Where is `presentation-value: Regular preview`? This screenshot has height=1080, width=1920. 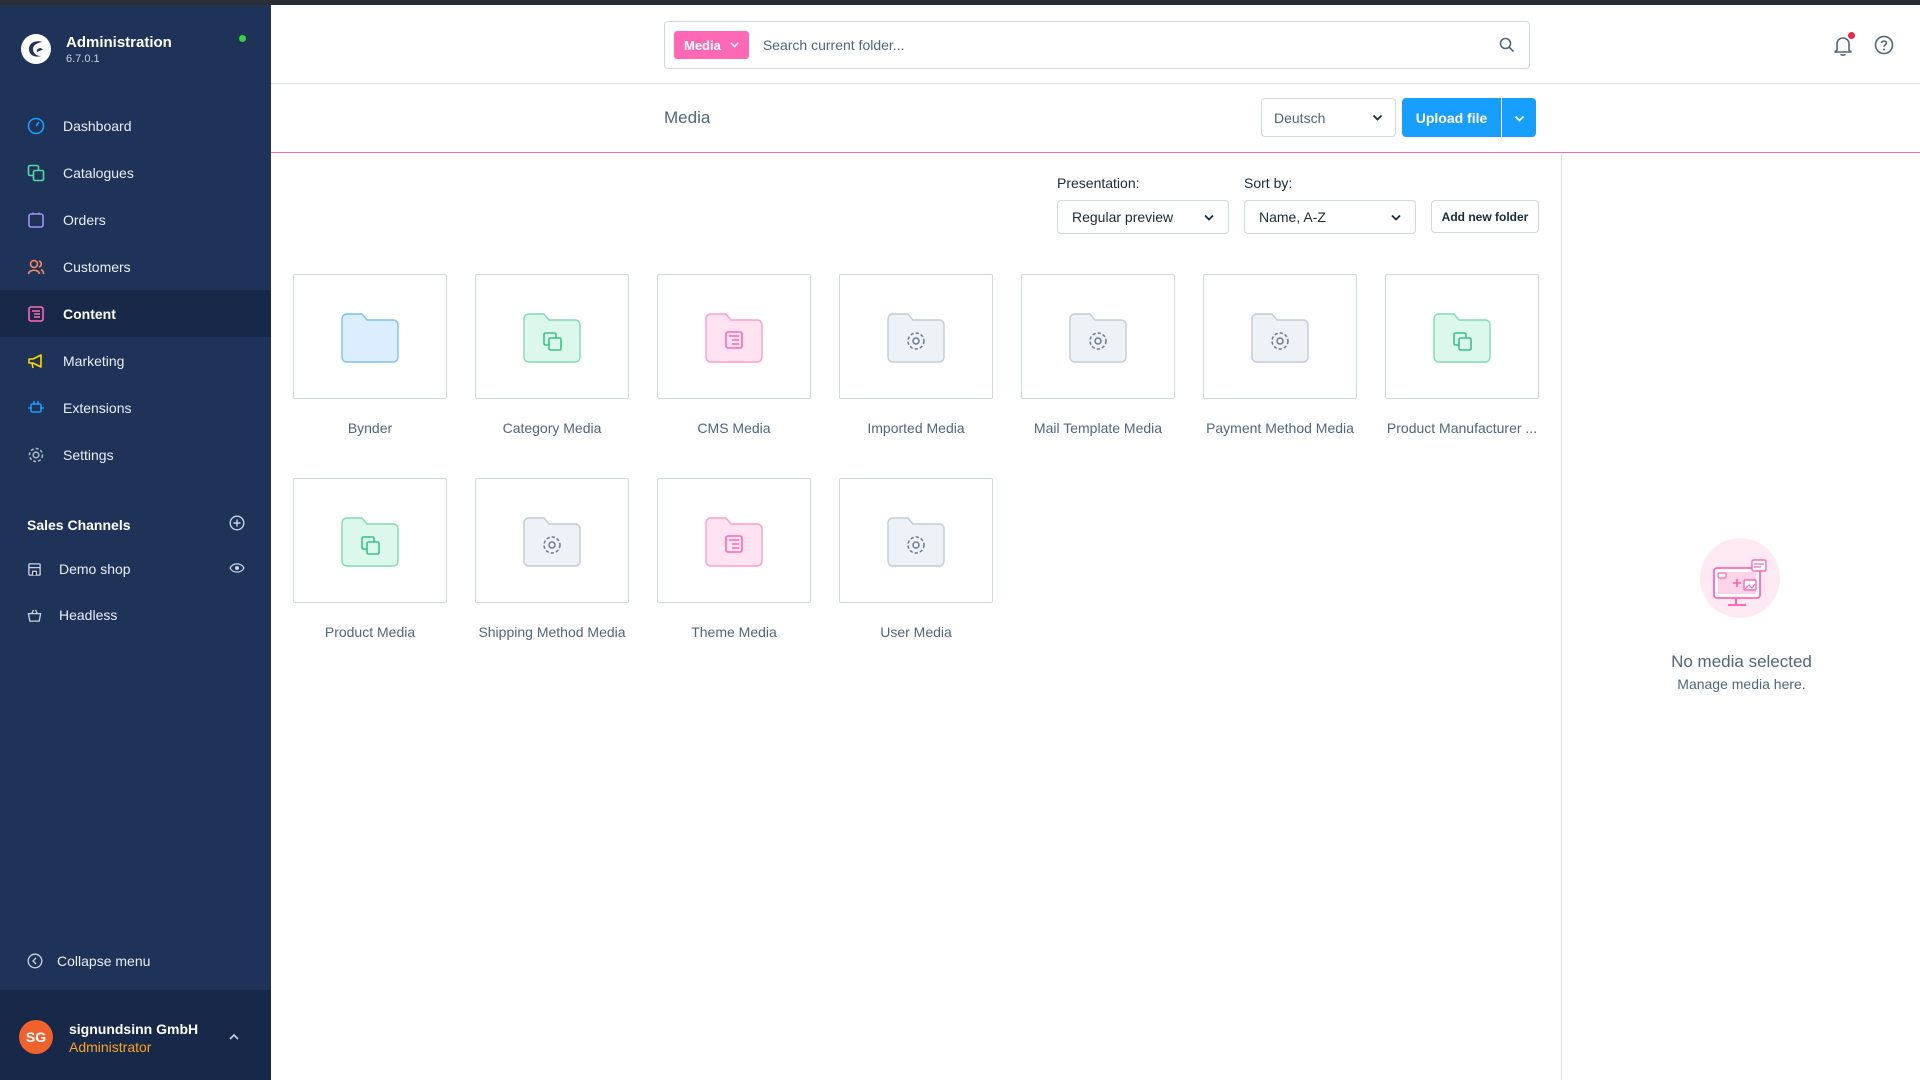 presentation-value: Regular preview is located at coordinates (1123, 217).